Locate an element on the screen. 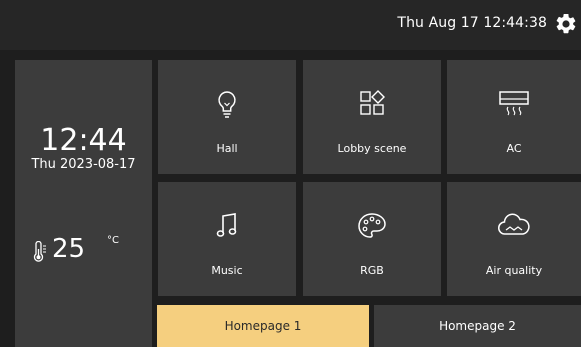 The height and width of the screenshot is (347, 581). tile-air-quality: Air quality is located at coordinates (514, 239).